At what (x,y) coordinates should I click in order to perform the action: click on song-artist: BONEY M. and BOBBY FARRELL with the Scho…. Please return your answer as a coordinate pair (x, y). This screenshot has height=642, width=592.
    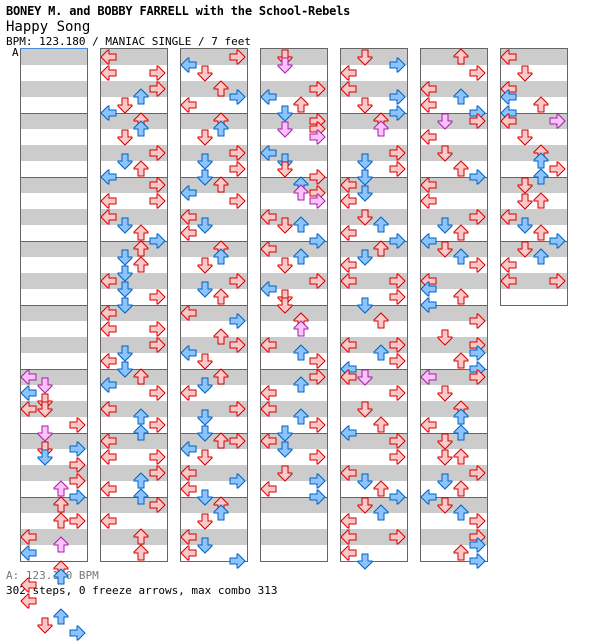
    Looking at the image, I should click on (178, 11).